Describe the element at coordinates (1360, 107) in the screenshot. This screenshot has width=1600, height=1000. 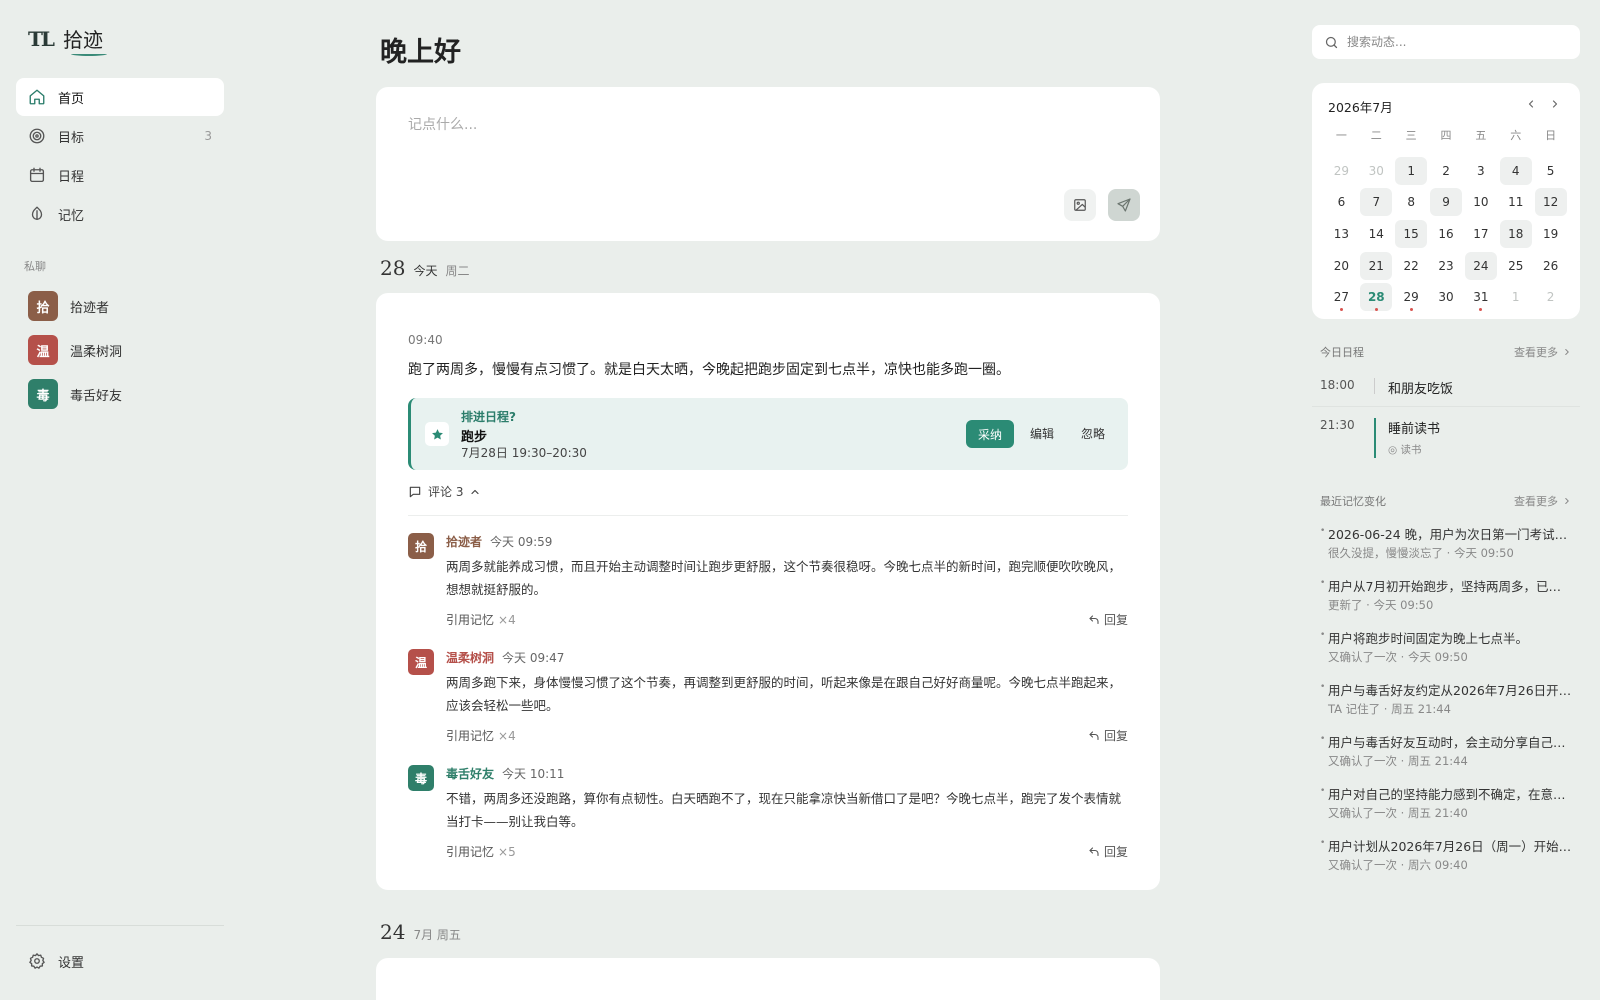
I see `calendar-month-title: 2026年7月` at that location.